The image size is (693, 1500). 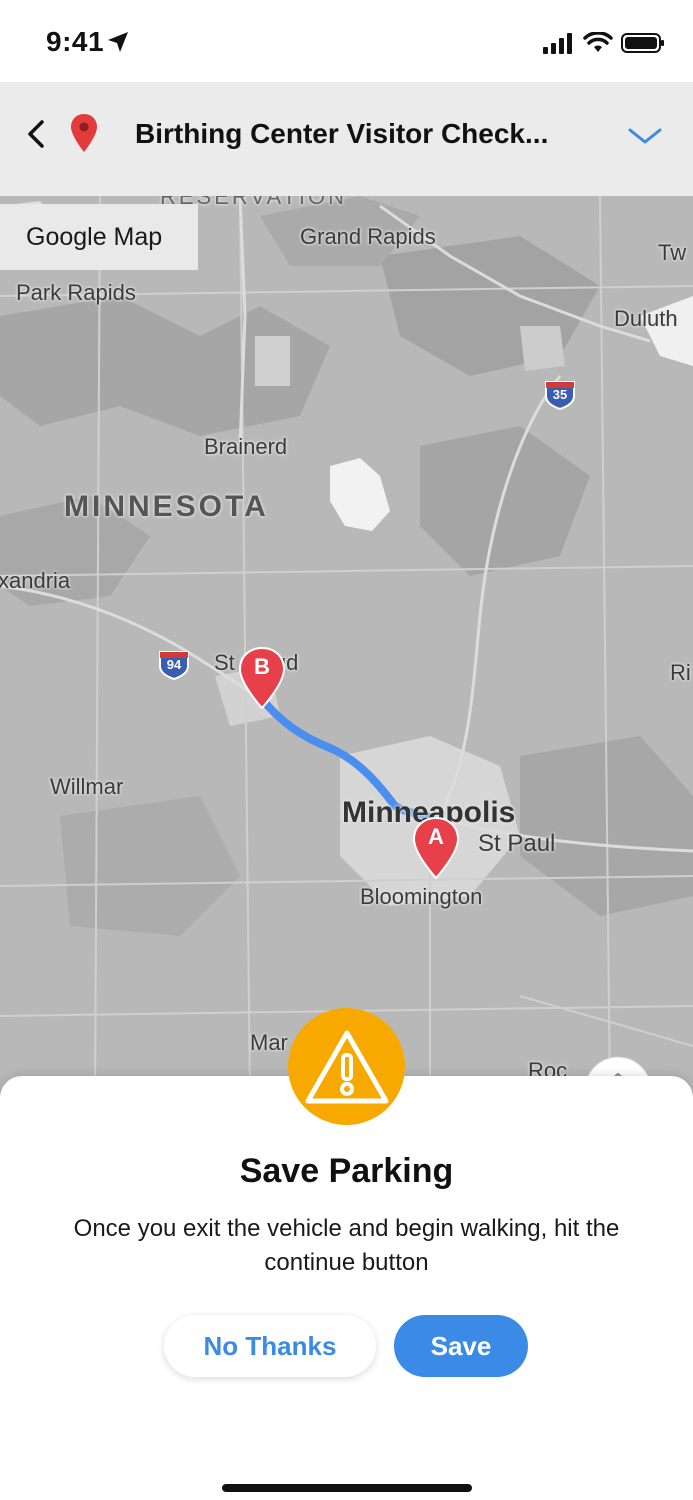 I want to click on save-button: Save, so click(x=461, y=1346).